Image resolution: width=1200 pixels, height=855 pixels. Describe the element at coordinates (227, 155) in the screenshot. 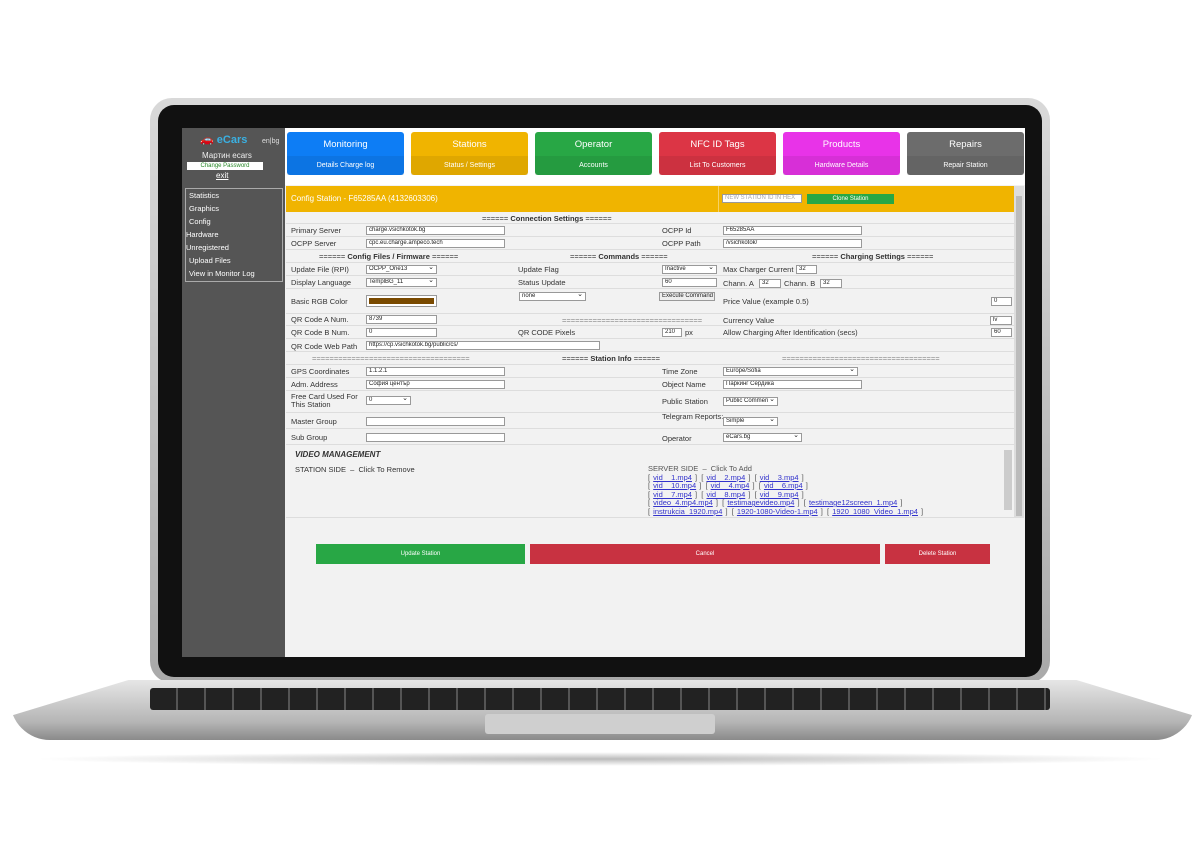

I see `user-name: Мартин ecars` at that location.